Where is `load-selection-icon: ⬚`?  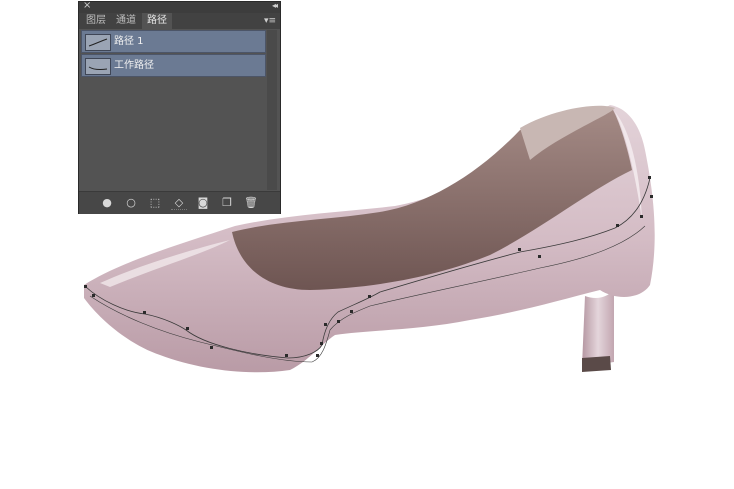 load-selection-icon: ⬚ is located at coordinates (155, 203).